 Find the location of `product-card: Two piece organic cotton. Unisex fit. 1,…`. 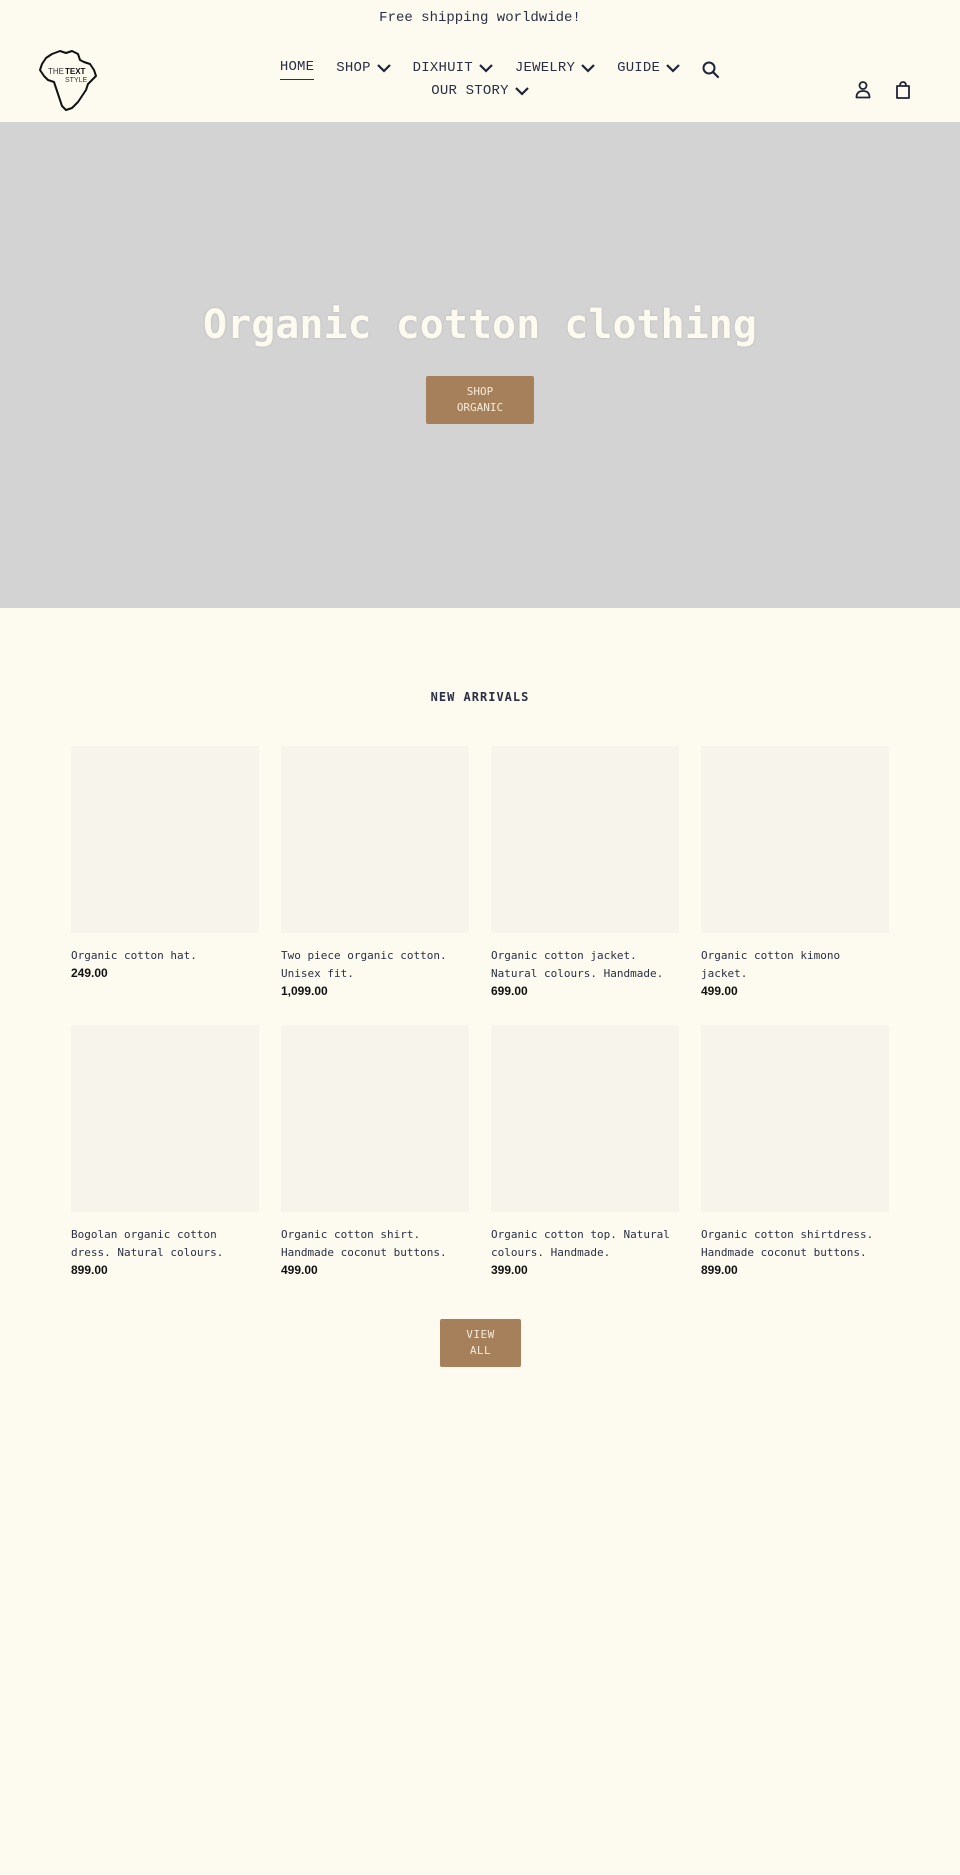

product-card: Two piece organic cotton. Unisex fit. 1,… is located at coordinates (375, 885).